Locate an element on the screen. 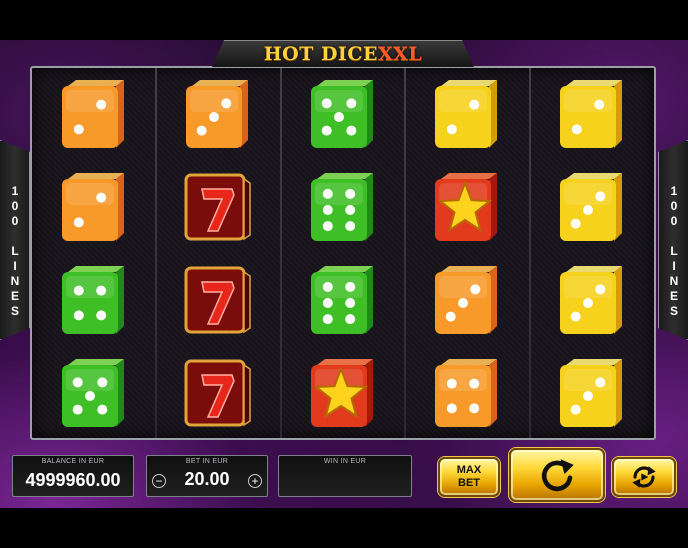 The height and width of the screenshot is (548, 688). game-title-accent: XXL is located at coordinates (400, 54).